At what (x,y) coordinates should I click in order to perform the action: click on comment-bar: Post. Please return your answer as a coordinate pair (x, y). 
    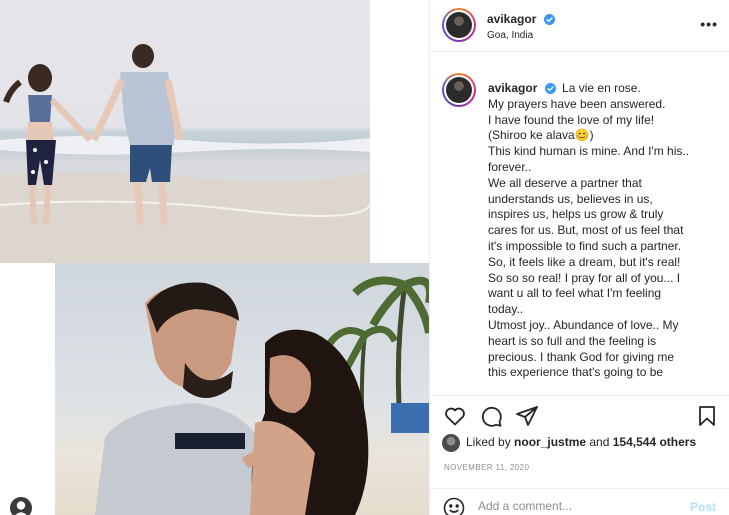
    Looking at the image, I should click on (579, 501).